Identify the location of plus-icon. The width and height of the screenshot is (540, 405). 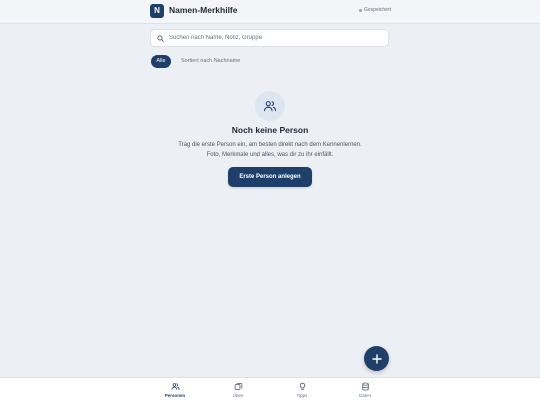
(376, 358).